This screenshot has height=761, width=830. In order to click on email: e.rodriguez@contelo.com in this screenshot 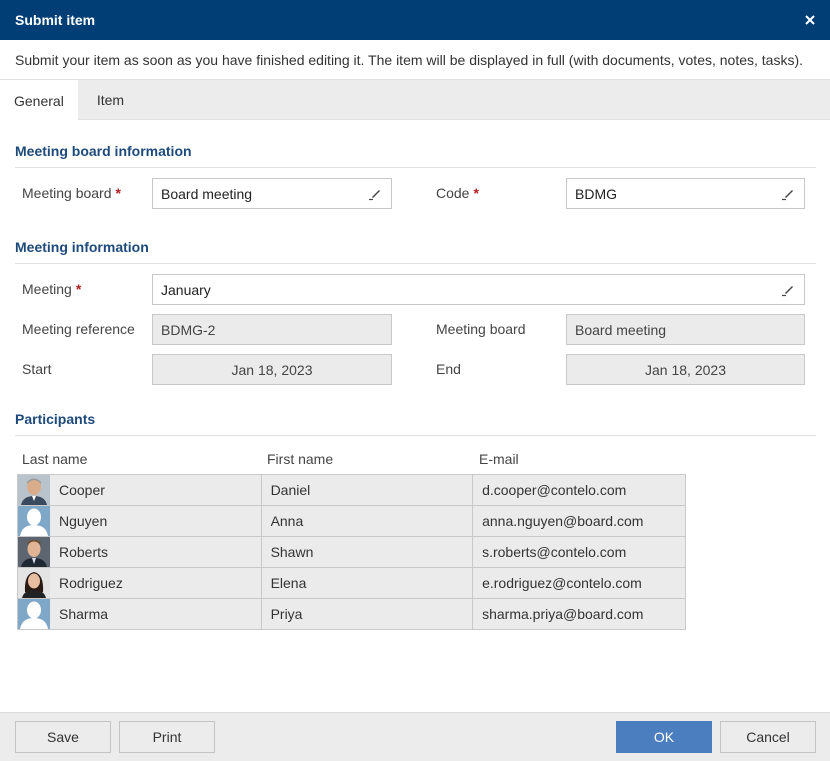, I will do `click(579, 583)`.